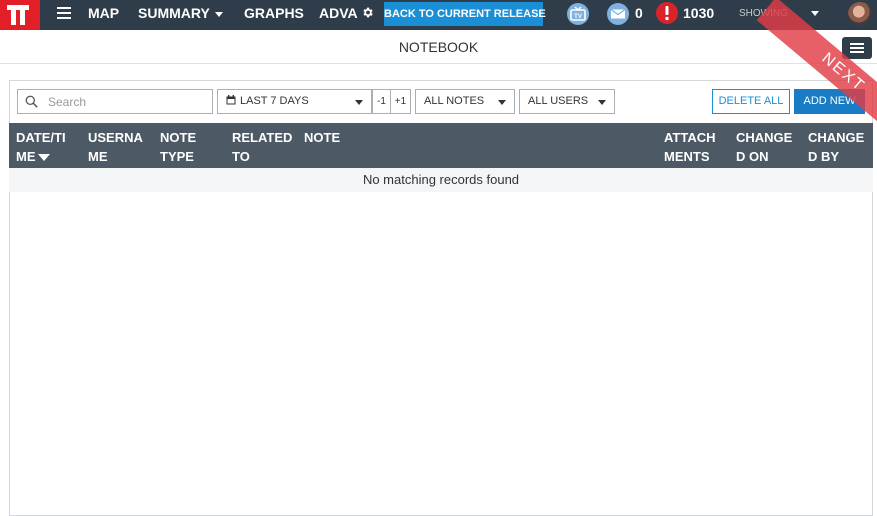 The width and height of the screenshot is (877, 516). I want to click on step-forward-button: +1, so click(400, 101).